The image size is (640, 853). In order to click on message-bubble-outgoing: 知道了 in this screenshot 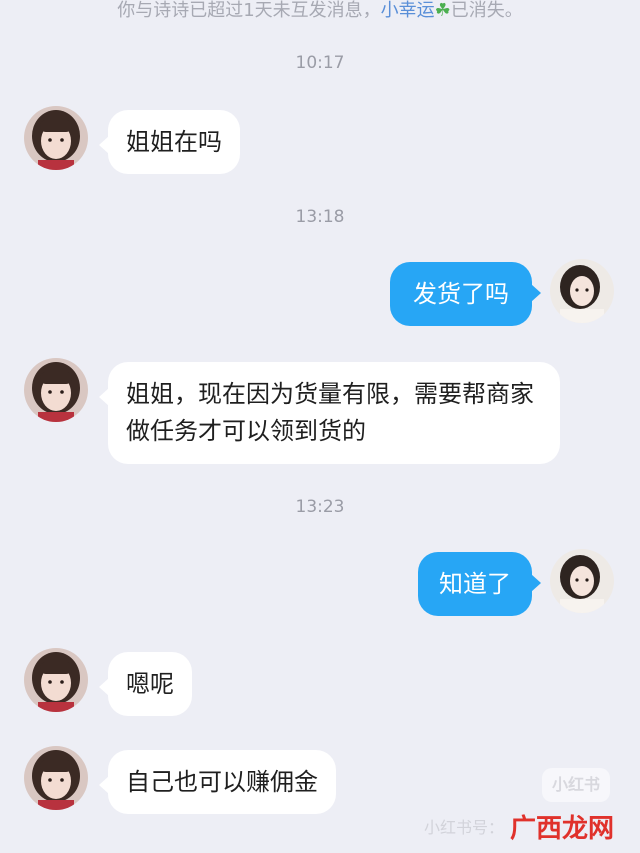, I will do `click(479, 584)`.